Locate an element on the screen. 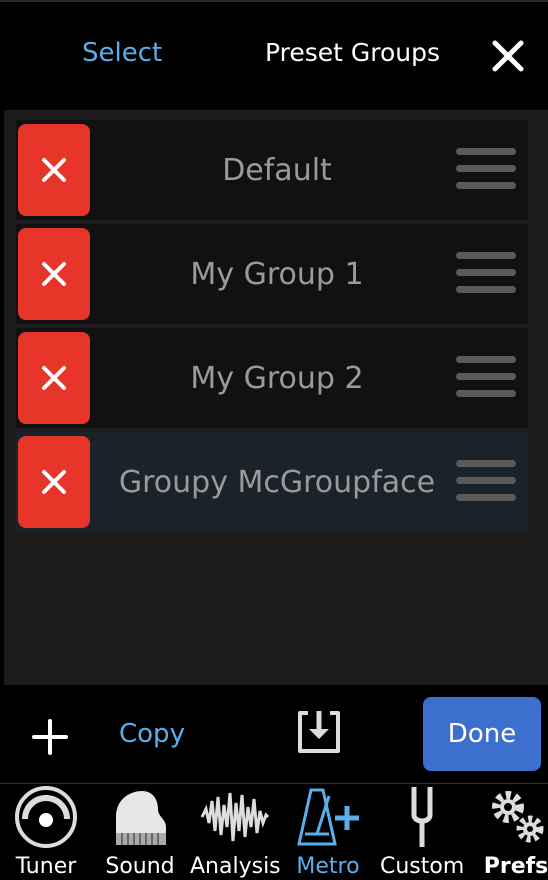 This screenshot has height=880, width=548. bottom-toolbar: Copy Done is located at coordinates (274, 734).